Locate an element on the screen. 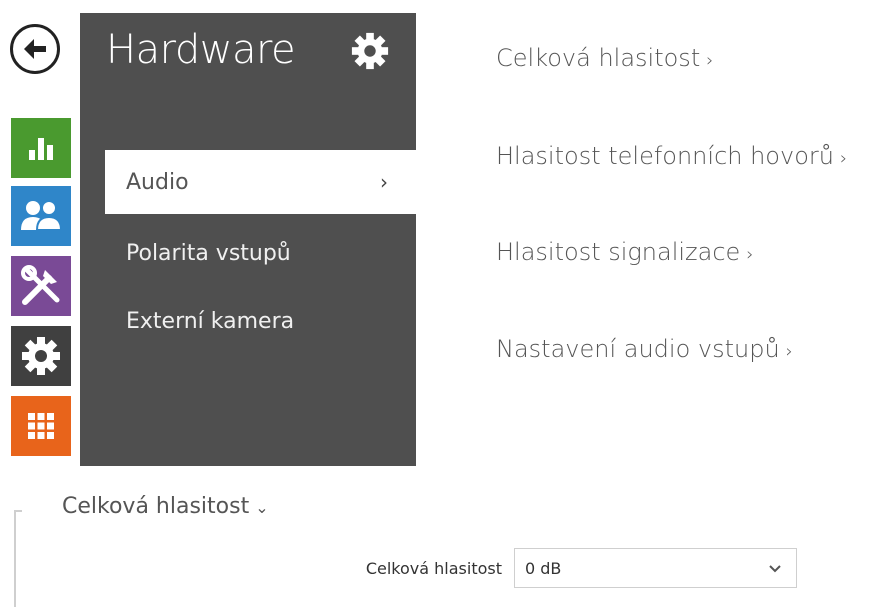  bar-chart-icon is located at coordinates (41, 149).